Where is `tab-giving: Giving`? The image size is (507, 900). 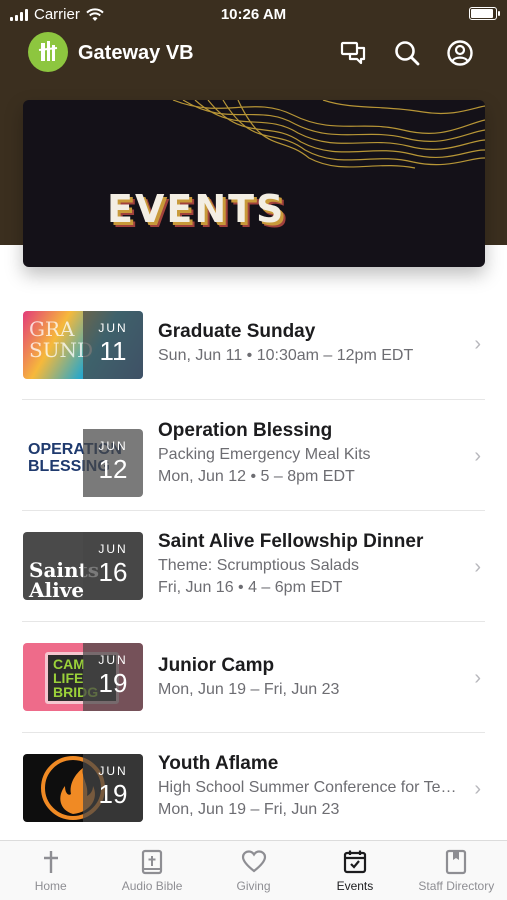 tab-giving: Giving is located at coordinates (253, 870).